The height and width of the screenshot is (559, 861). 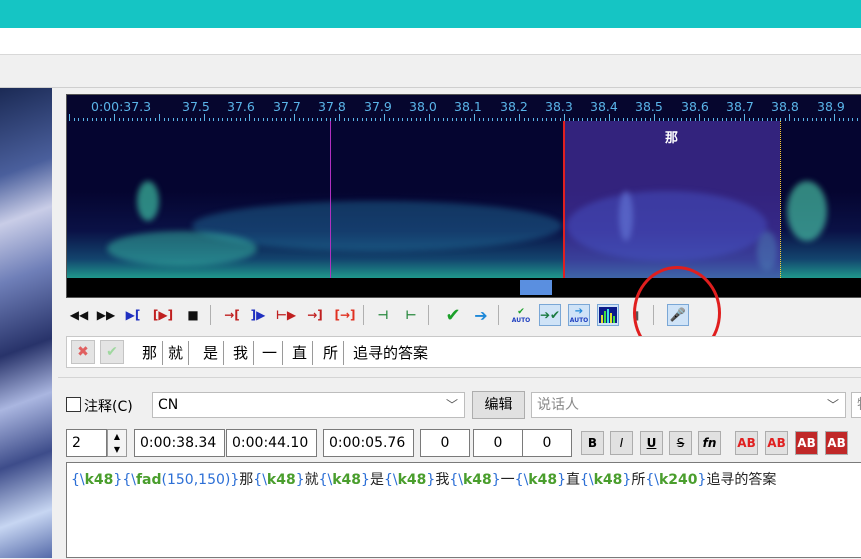 I want to click on audio-scrollbar-thumb, so click(x=536, y=287).